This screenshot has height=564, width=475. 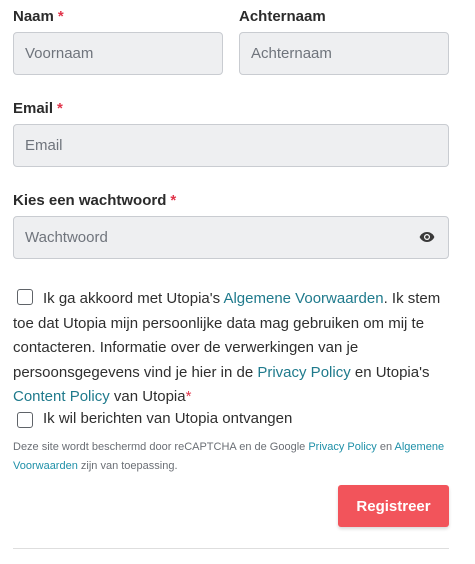 What do you see at coordinates (90, 200) in the screenshot?
I see `password-label-text: Kies een wachtwoord` at bounding box center [90, 200].